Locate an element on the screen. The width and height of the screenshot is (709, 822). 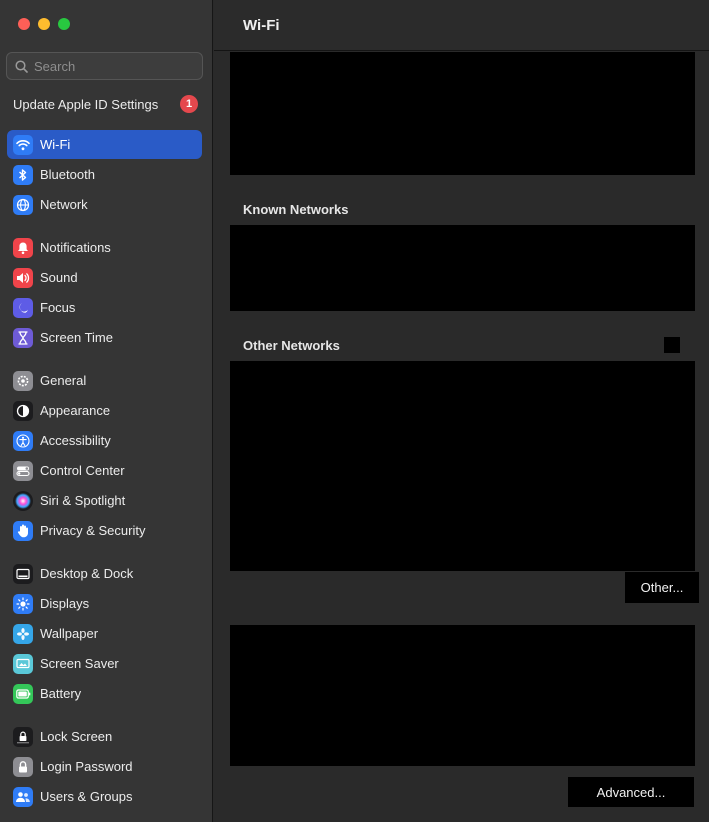
sidebar-item-sound: Sound is located at coordinates (104, 277).